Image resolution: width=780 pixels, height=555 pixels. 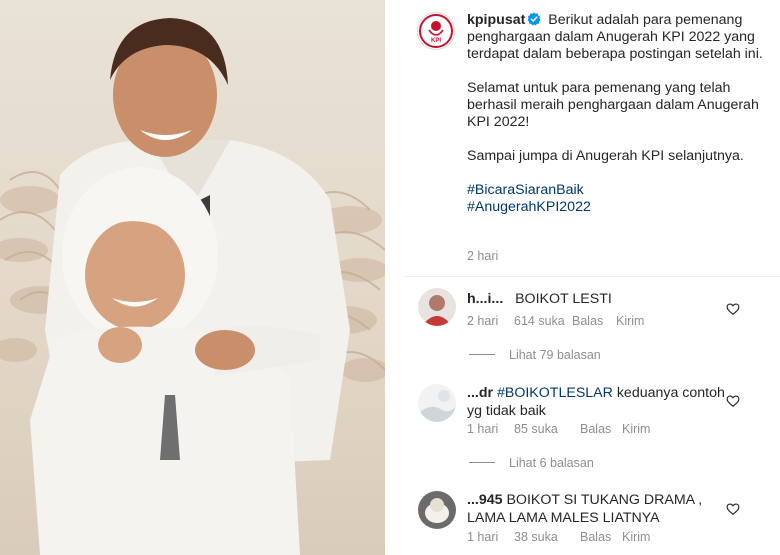 I want to click on caption-hashtags: #BicaraSiaranBaik #AnugerahKPI2022, so click(x=617, y=199).